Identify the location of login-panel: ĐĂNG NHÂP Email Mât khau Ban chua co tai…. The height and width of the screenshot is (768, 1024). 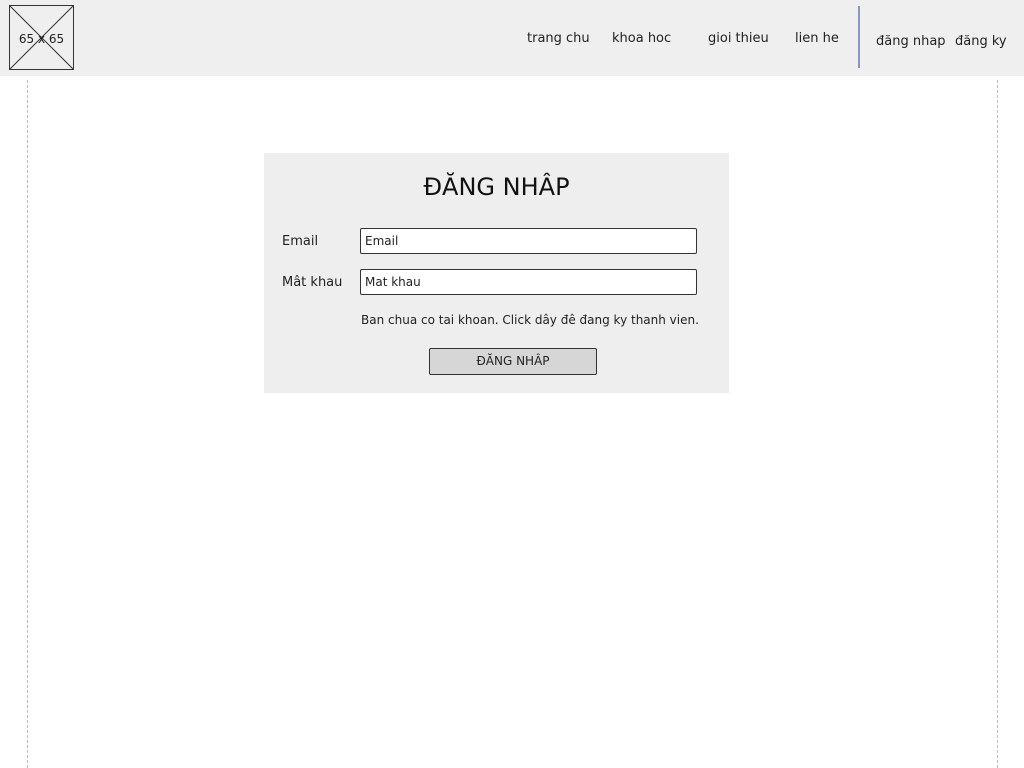
(496, 273).